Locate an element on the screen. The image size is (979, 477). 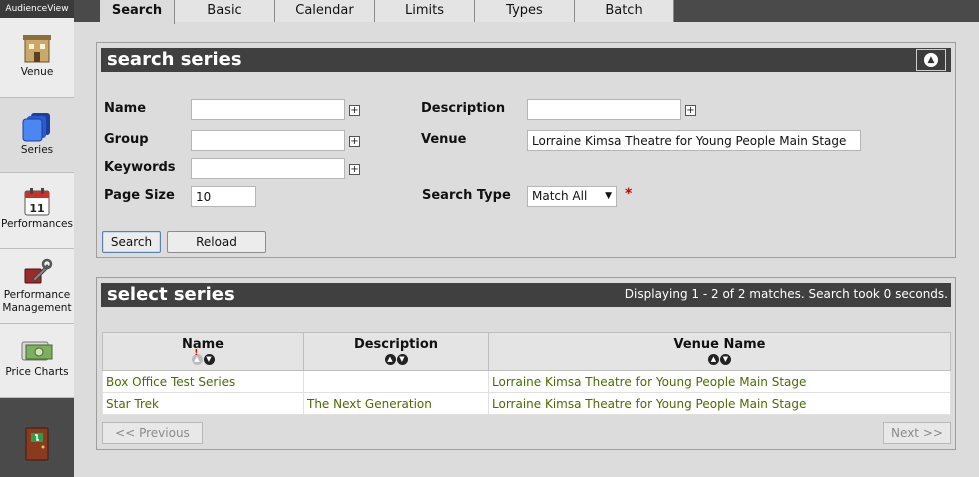
column-header-name: Name ! ▲ ▼ is located at coordinates (203, 351).